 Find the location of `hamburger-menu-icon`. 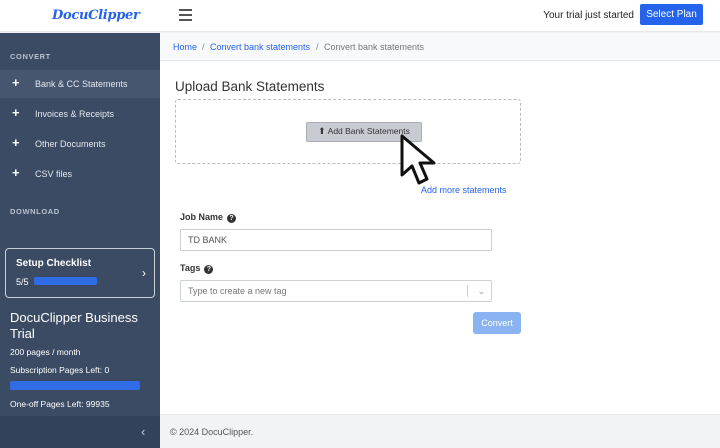

hamburger-menu-icon is located at coordinates (185, 15).